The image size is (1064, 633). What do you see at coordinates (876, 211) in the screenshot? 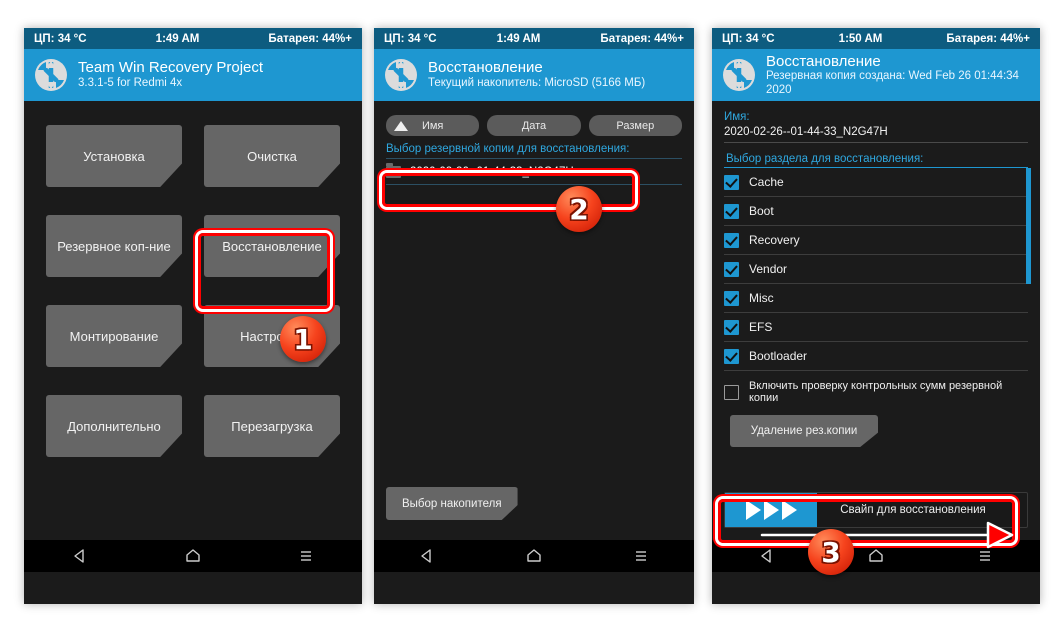
I see `partition-row-boot: Boot` at bounding box center [876, 211].